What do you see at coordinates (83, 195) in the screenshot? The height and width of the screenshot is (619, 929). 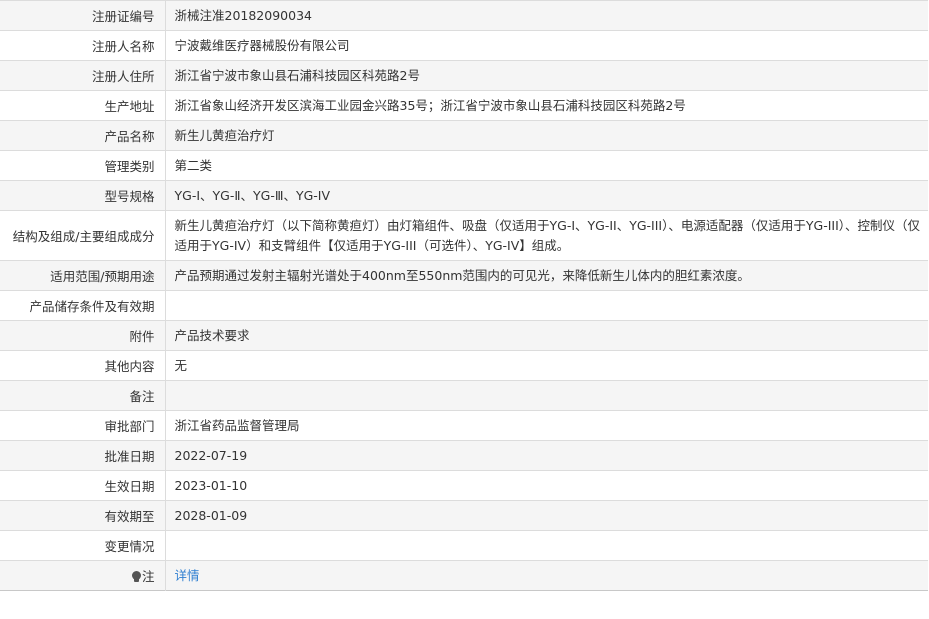 I see `field-label: 型号规格` at bounding box center [83, 195].